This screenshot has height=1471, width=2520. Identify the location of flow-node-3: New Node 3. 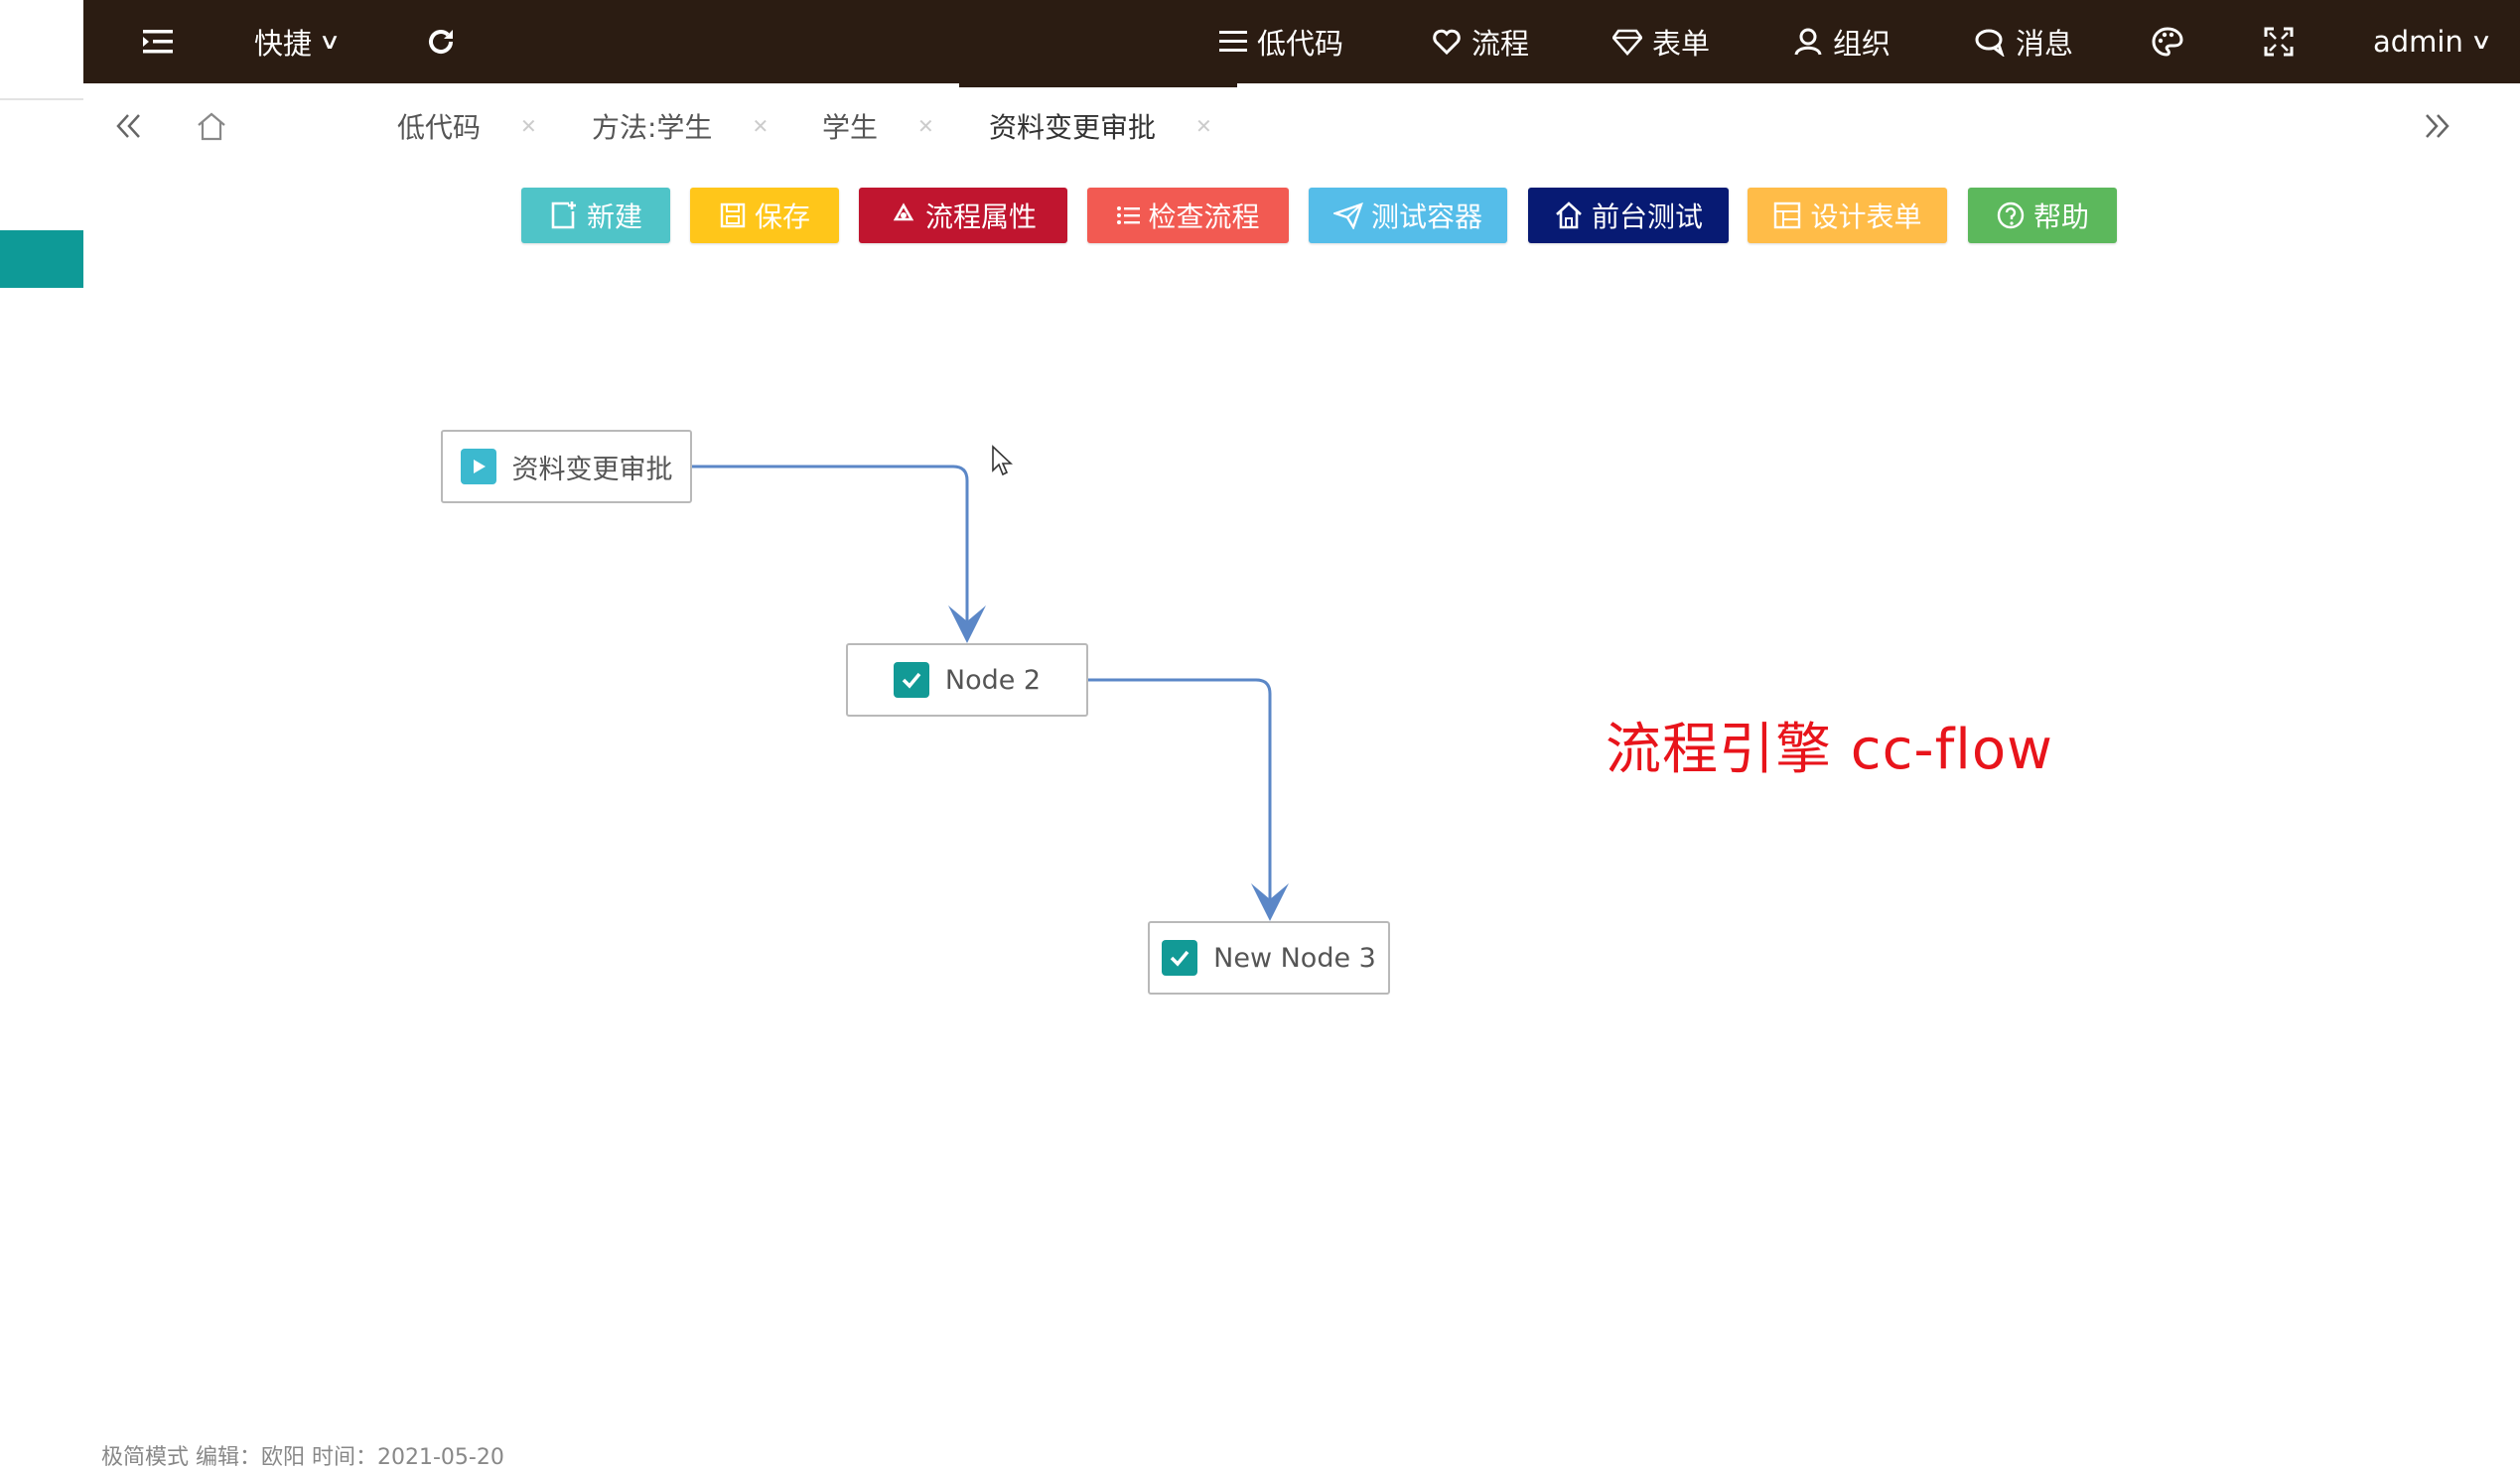
(1269, 958).